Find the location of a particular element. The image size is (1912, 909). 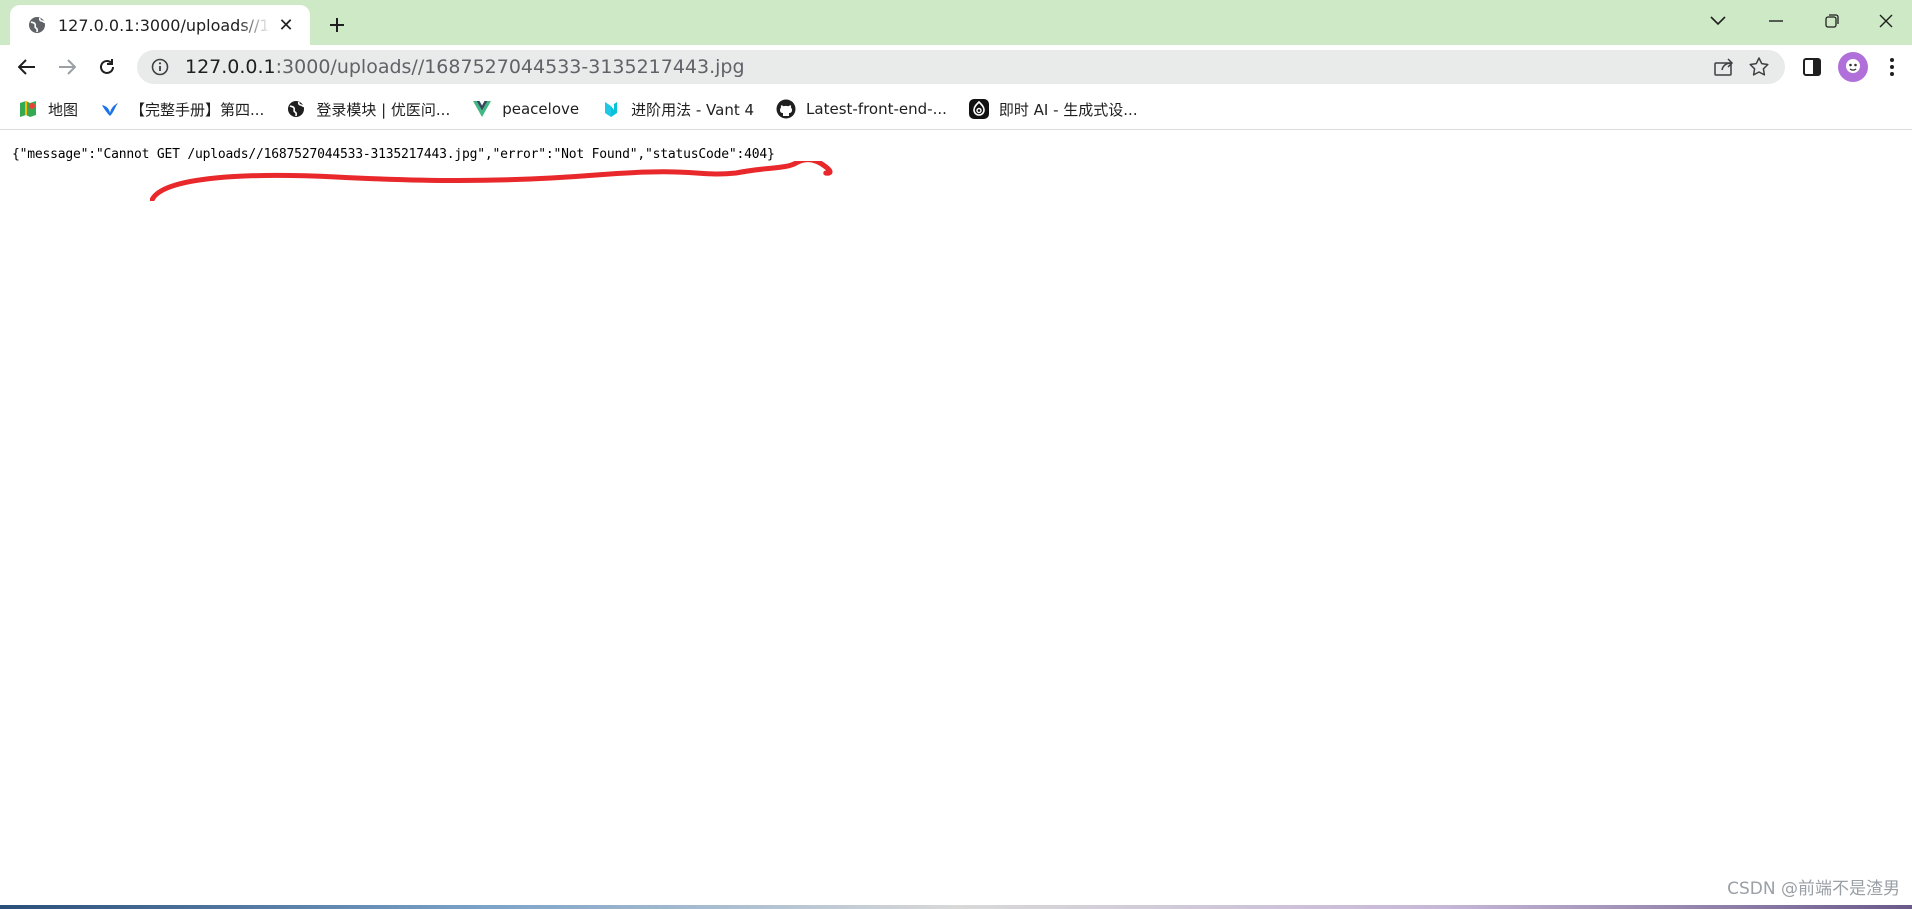

bookmark-label: peacelove is located at coordinates (541, 109).